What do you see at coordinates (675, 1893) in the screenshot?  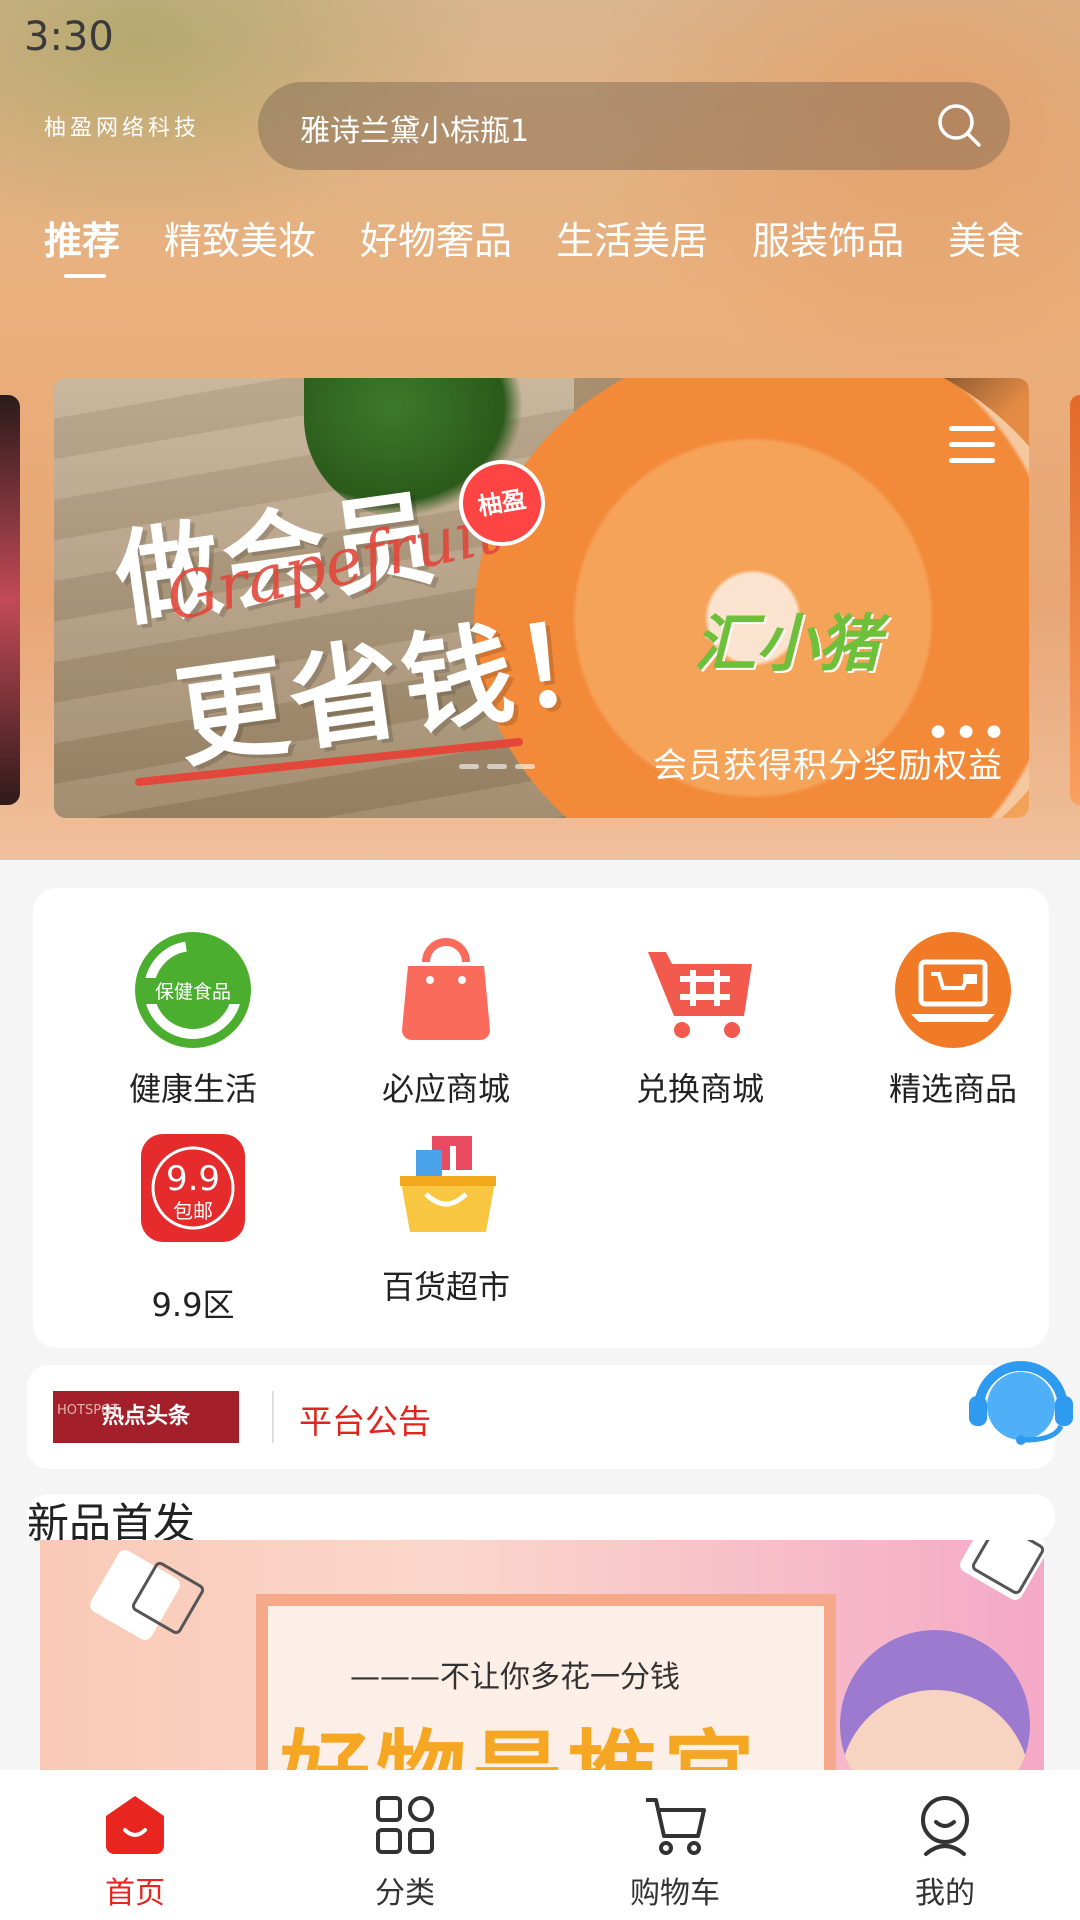 I see `nav-cart-label: 购物车` at bounding box center [675, 1893].